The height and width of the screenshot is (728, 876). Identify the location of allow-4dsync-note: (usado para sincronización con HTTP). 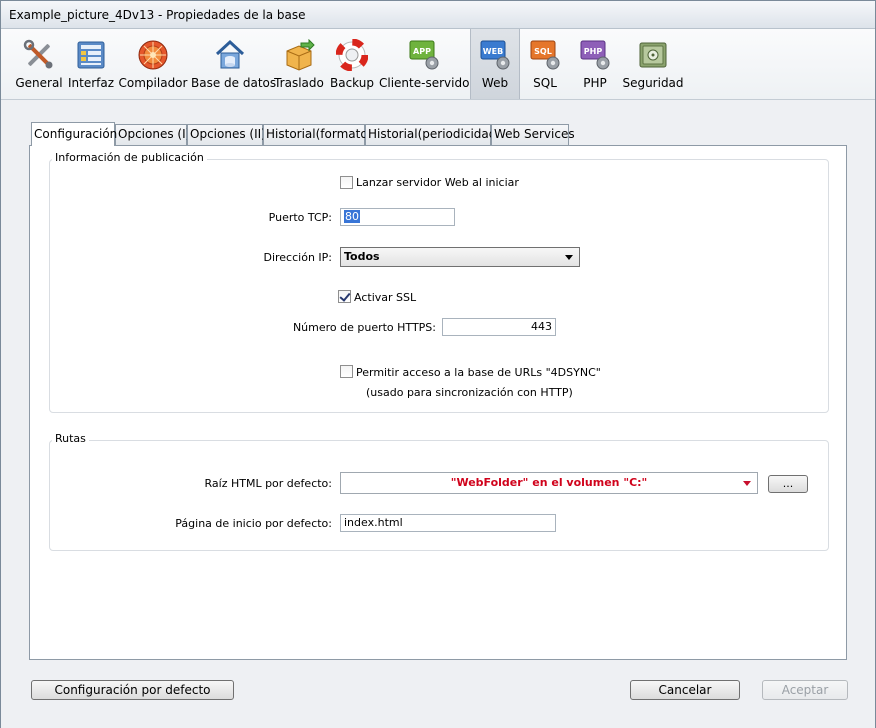
(469, 392).